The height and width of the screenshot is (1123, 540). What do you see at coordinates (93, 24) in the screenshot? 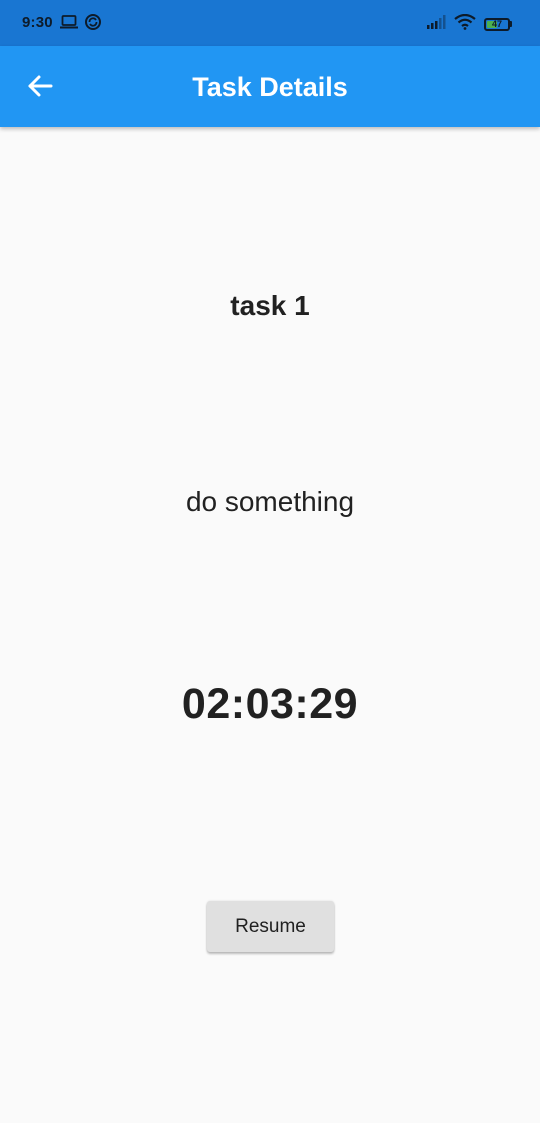
I see `sync-icon` at bounding box center [93, 24].